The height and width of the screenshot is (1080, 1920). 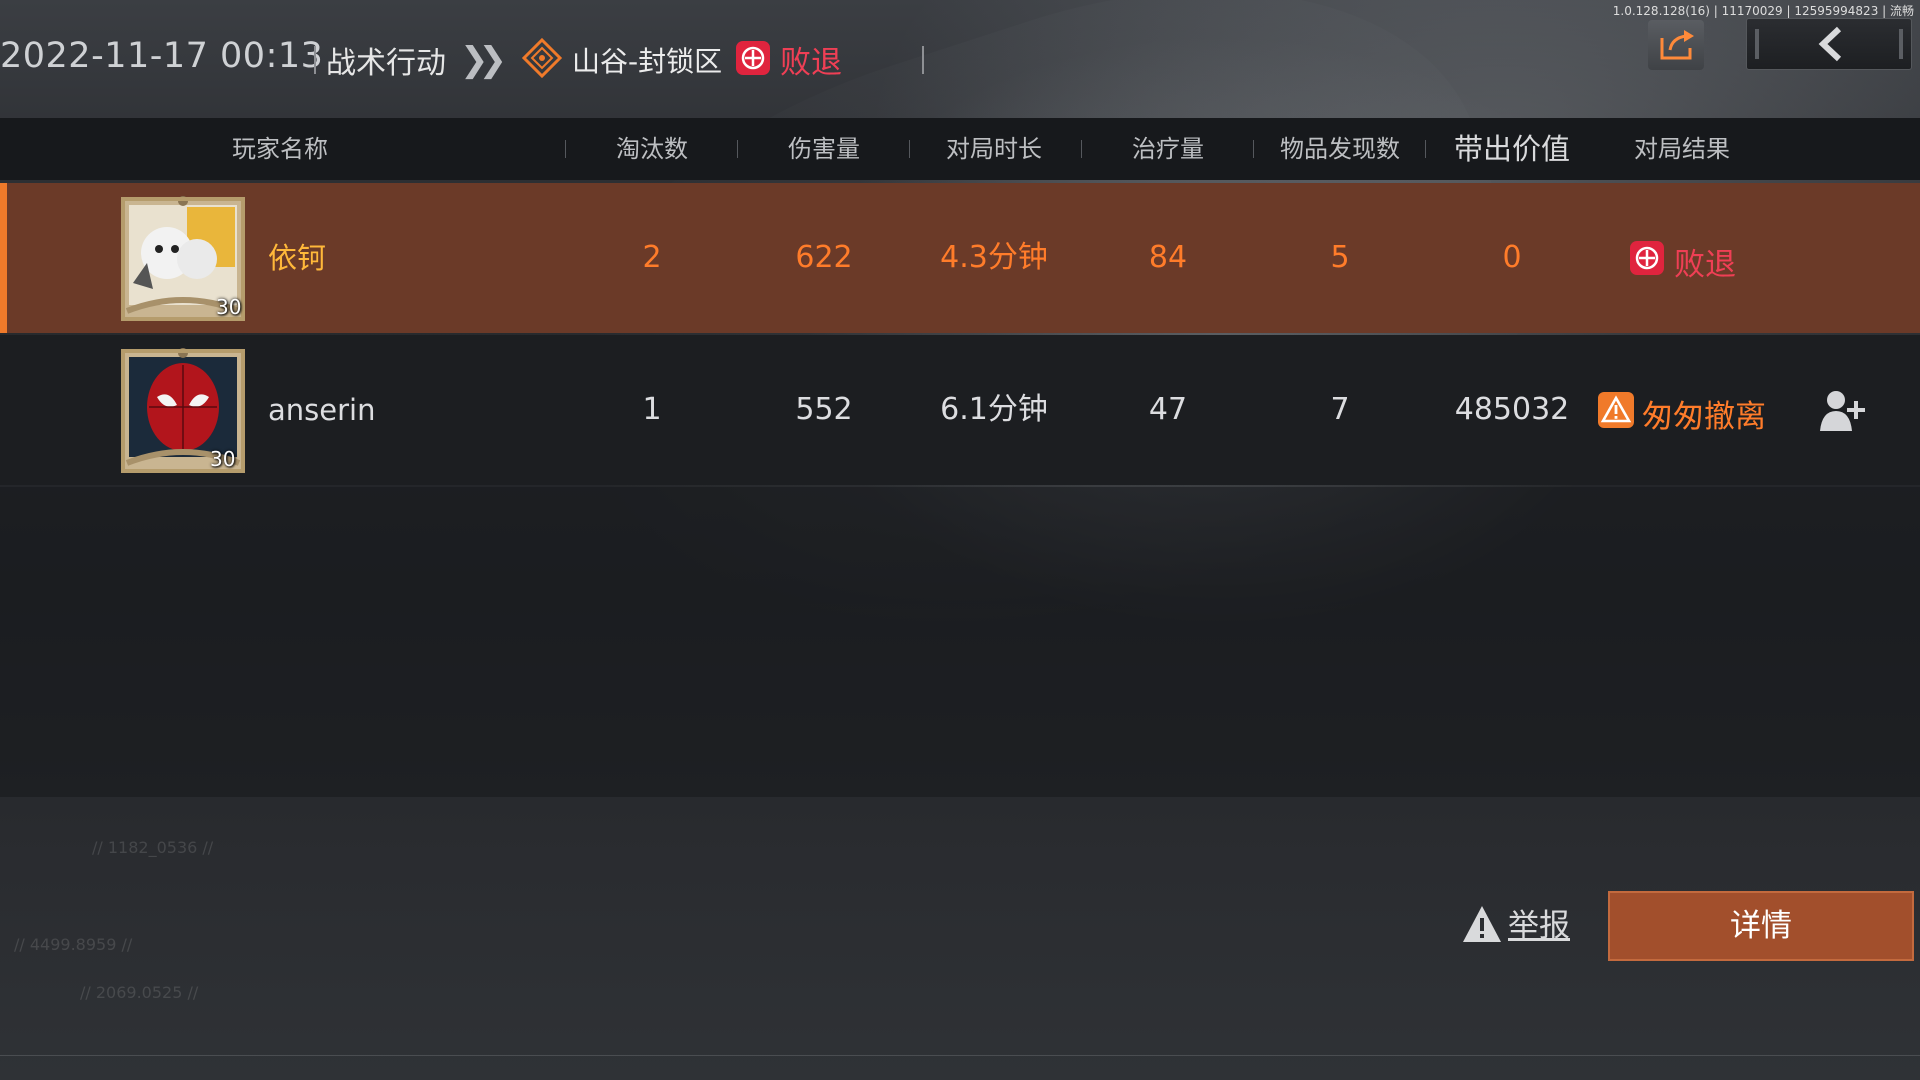 I want to click on chevron-right-icon: ❯❯, so click(x=483, y=60).